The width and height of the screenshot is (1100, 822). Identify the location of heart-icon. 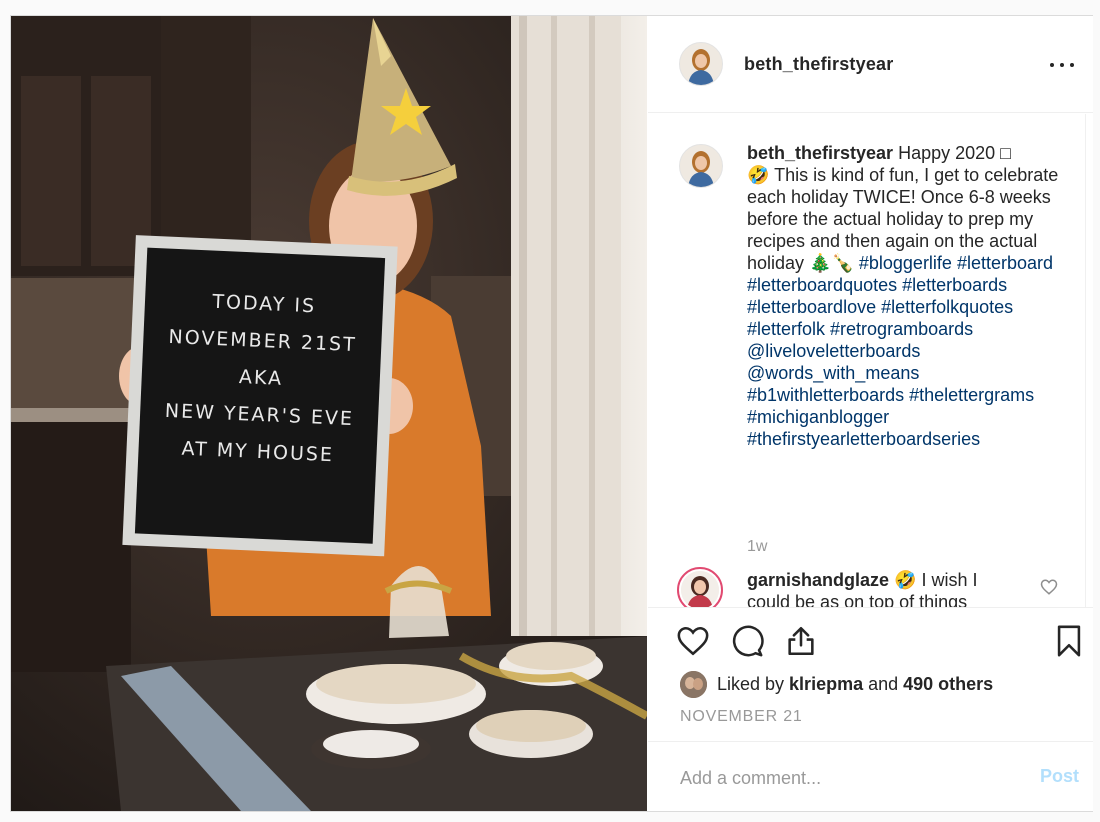
(693, 641).